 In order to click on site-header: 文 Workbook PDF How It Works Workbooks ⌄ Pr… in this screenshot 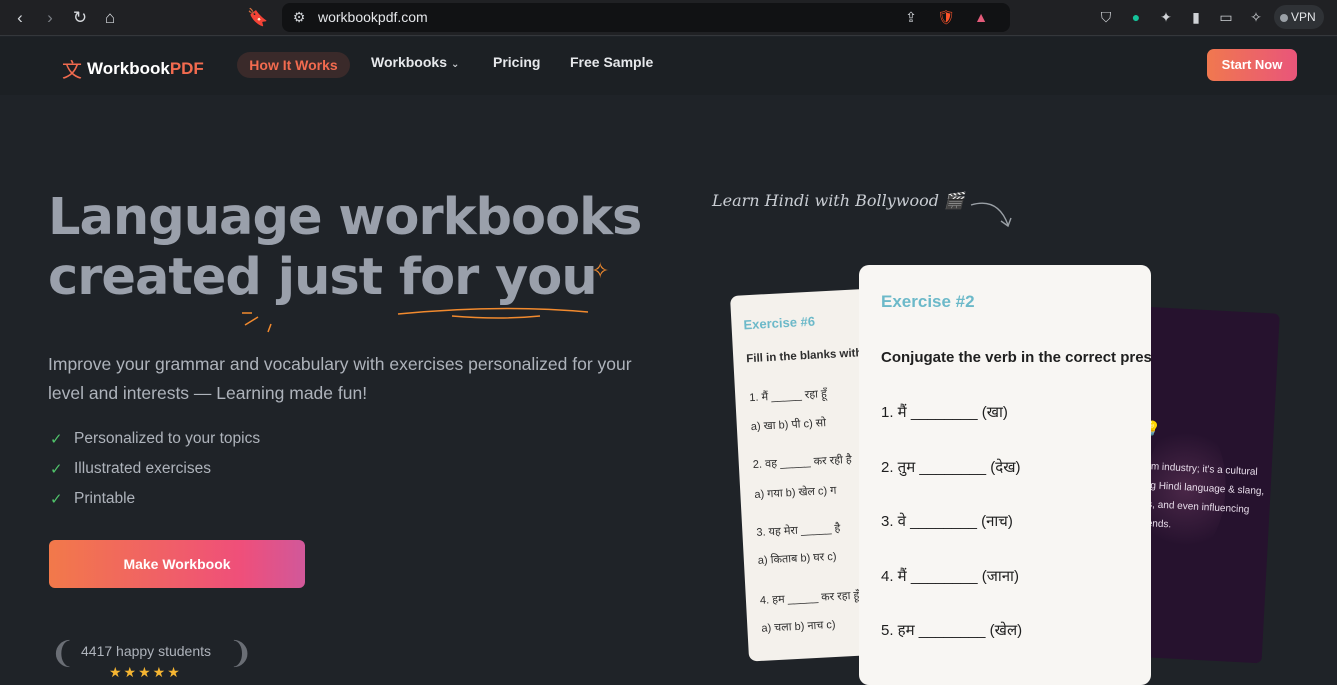, I will do `click(668, 66)`.